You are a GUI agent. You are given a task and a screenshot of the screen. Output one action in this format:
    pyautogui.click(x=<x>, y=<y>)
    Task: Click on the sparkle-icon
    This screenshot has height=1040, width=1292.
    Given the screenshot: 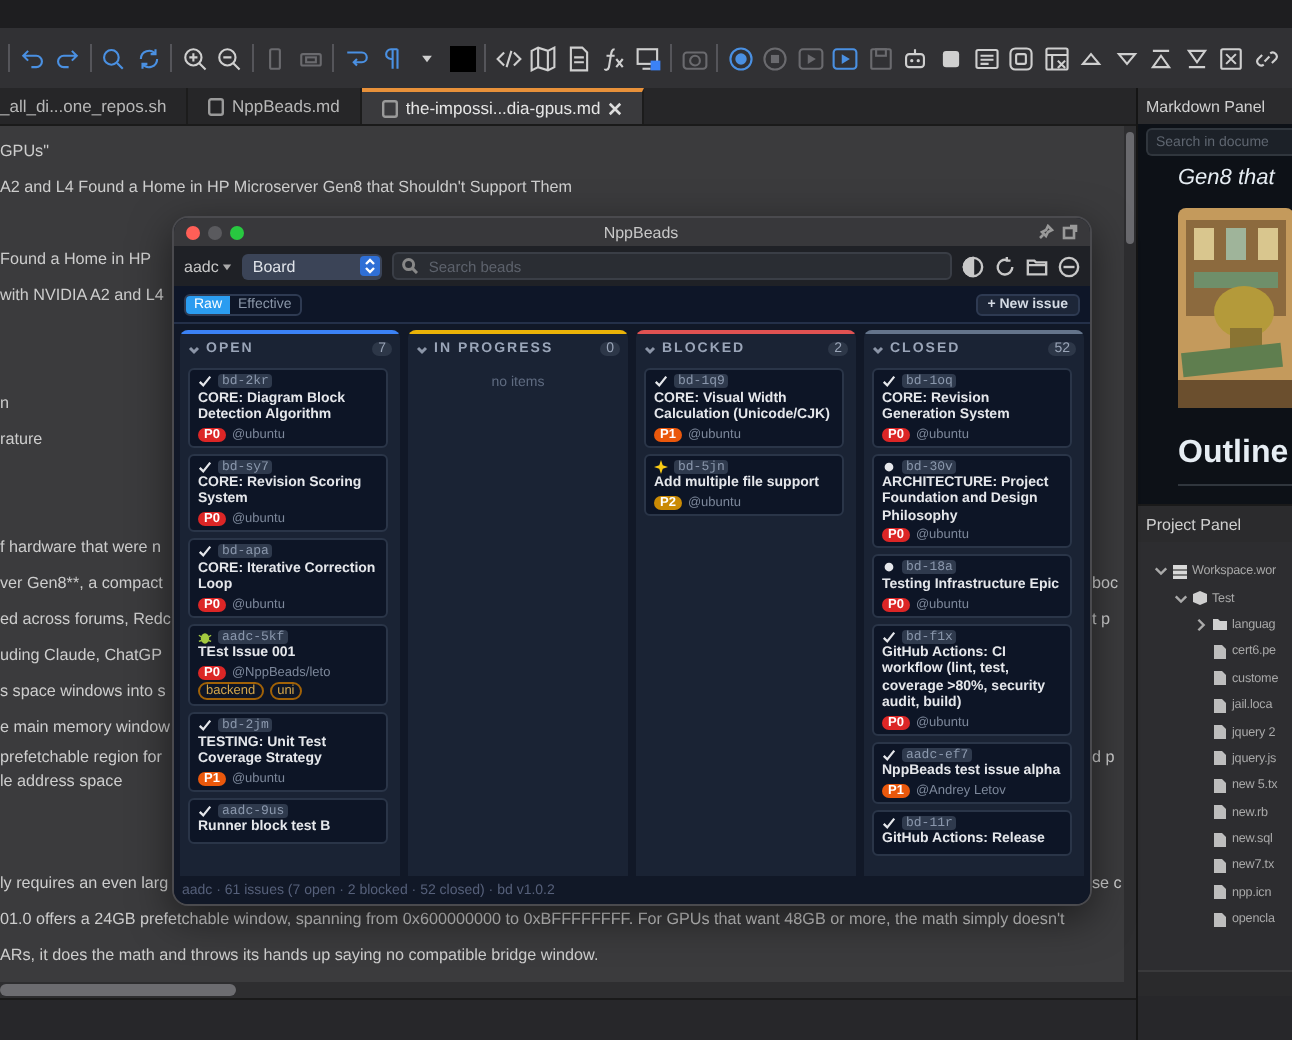 What is the action you would take?
    pyautogui.click(x=661, y=466)
    